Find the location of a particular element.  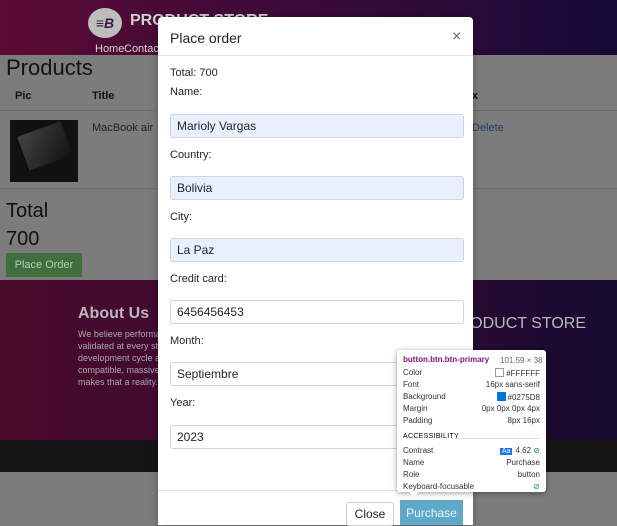

nav-contact: Contact is located at coordinates (141, 49).